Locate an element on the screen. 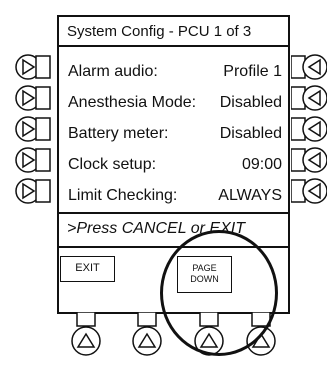  highlight-circle is located at coordinates (219, 293).